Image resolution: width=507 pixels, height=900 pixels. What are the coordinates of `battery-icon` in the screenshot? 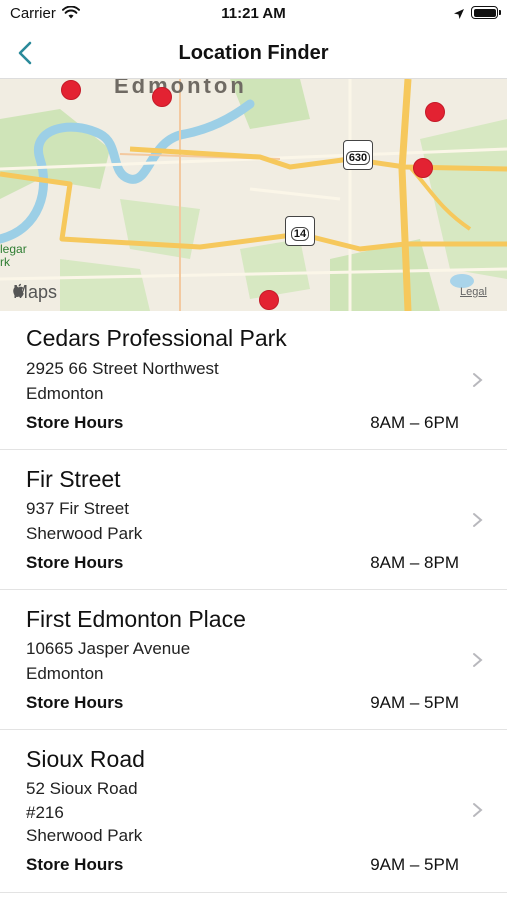 It's located at (484, 12).